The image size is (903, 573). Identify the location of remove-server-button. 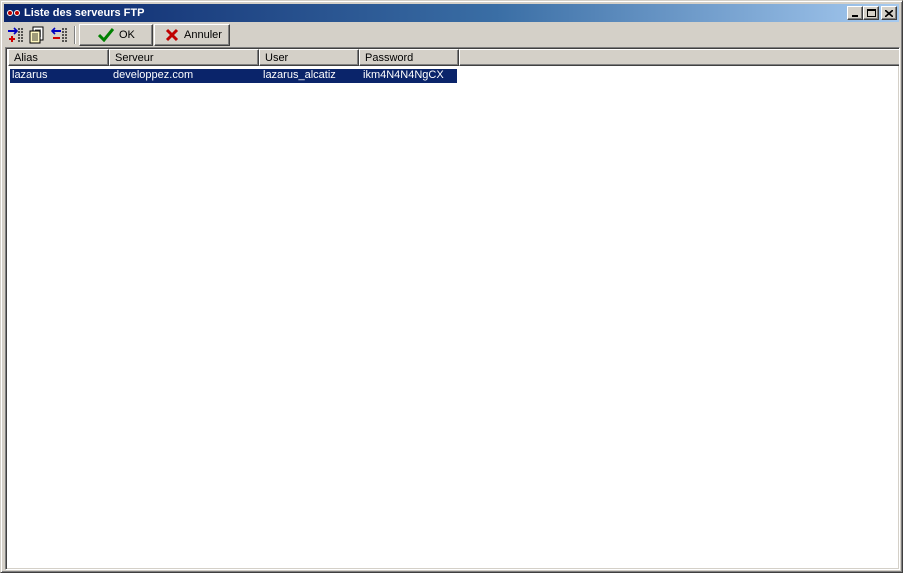
(60, 35).